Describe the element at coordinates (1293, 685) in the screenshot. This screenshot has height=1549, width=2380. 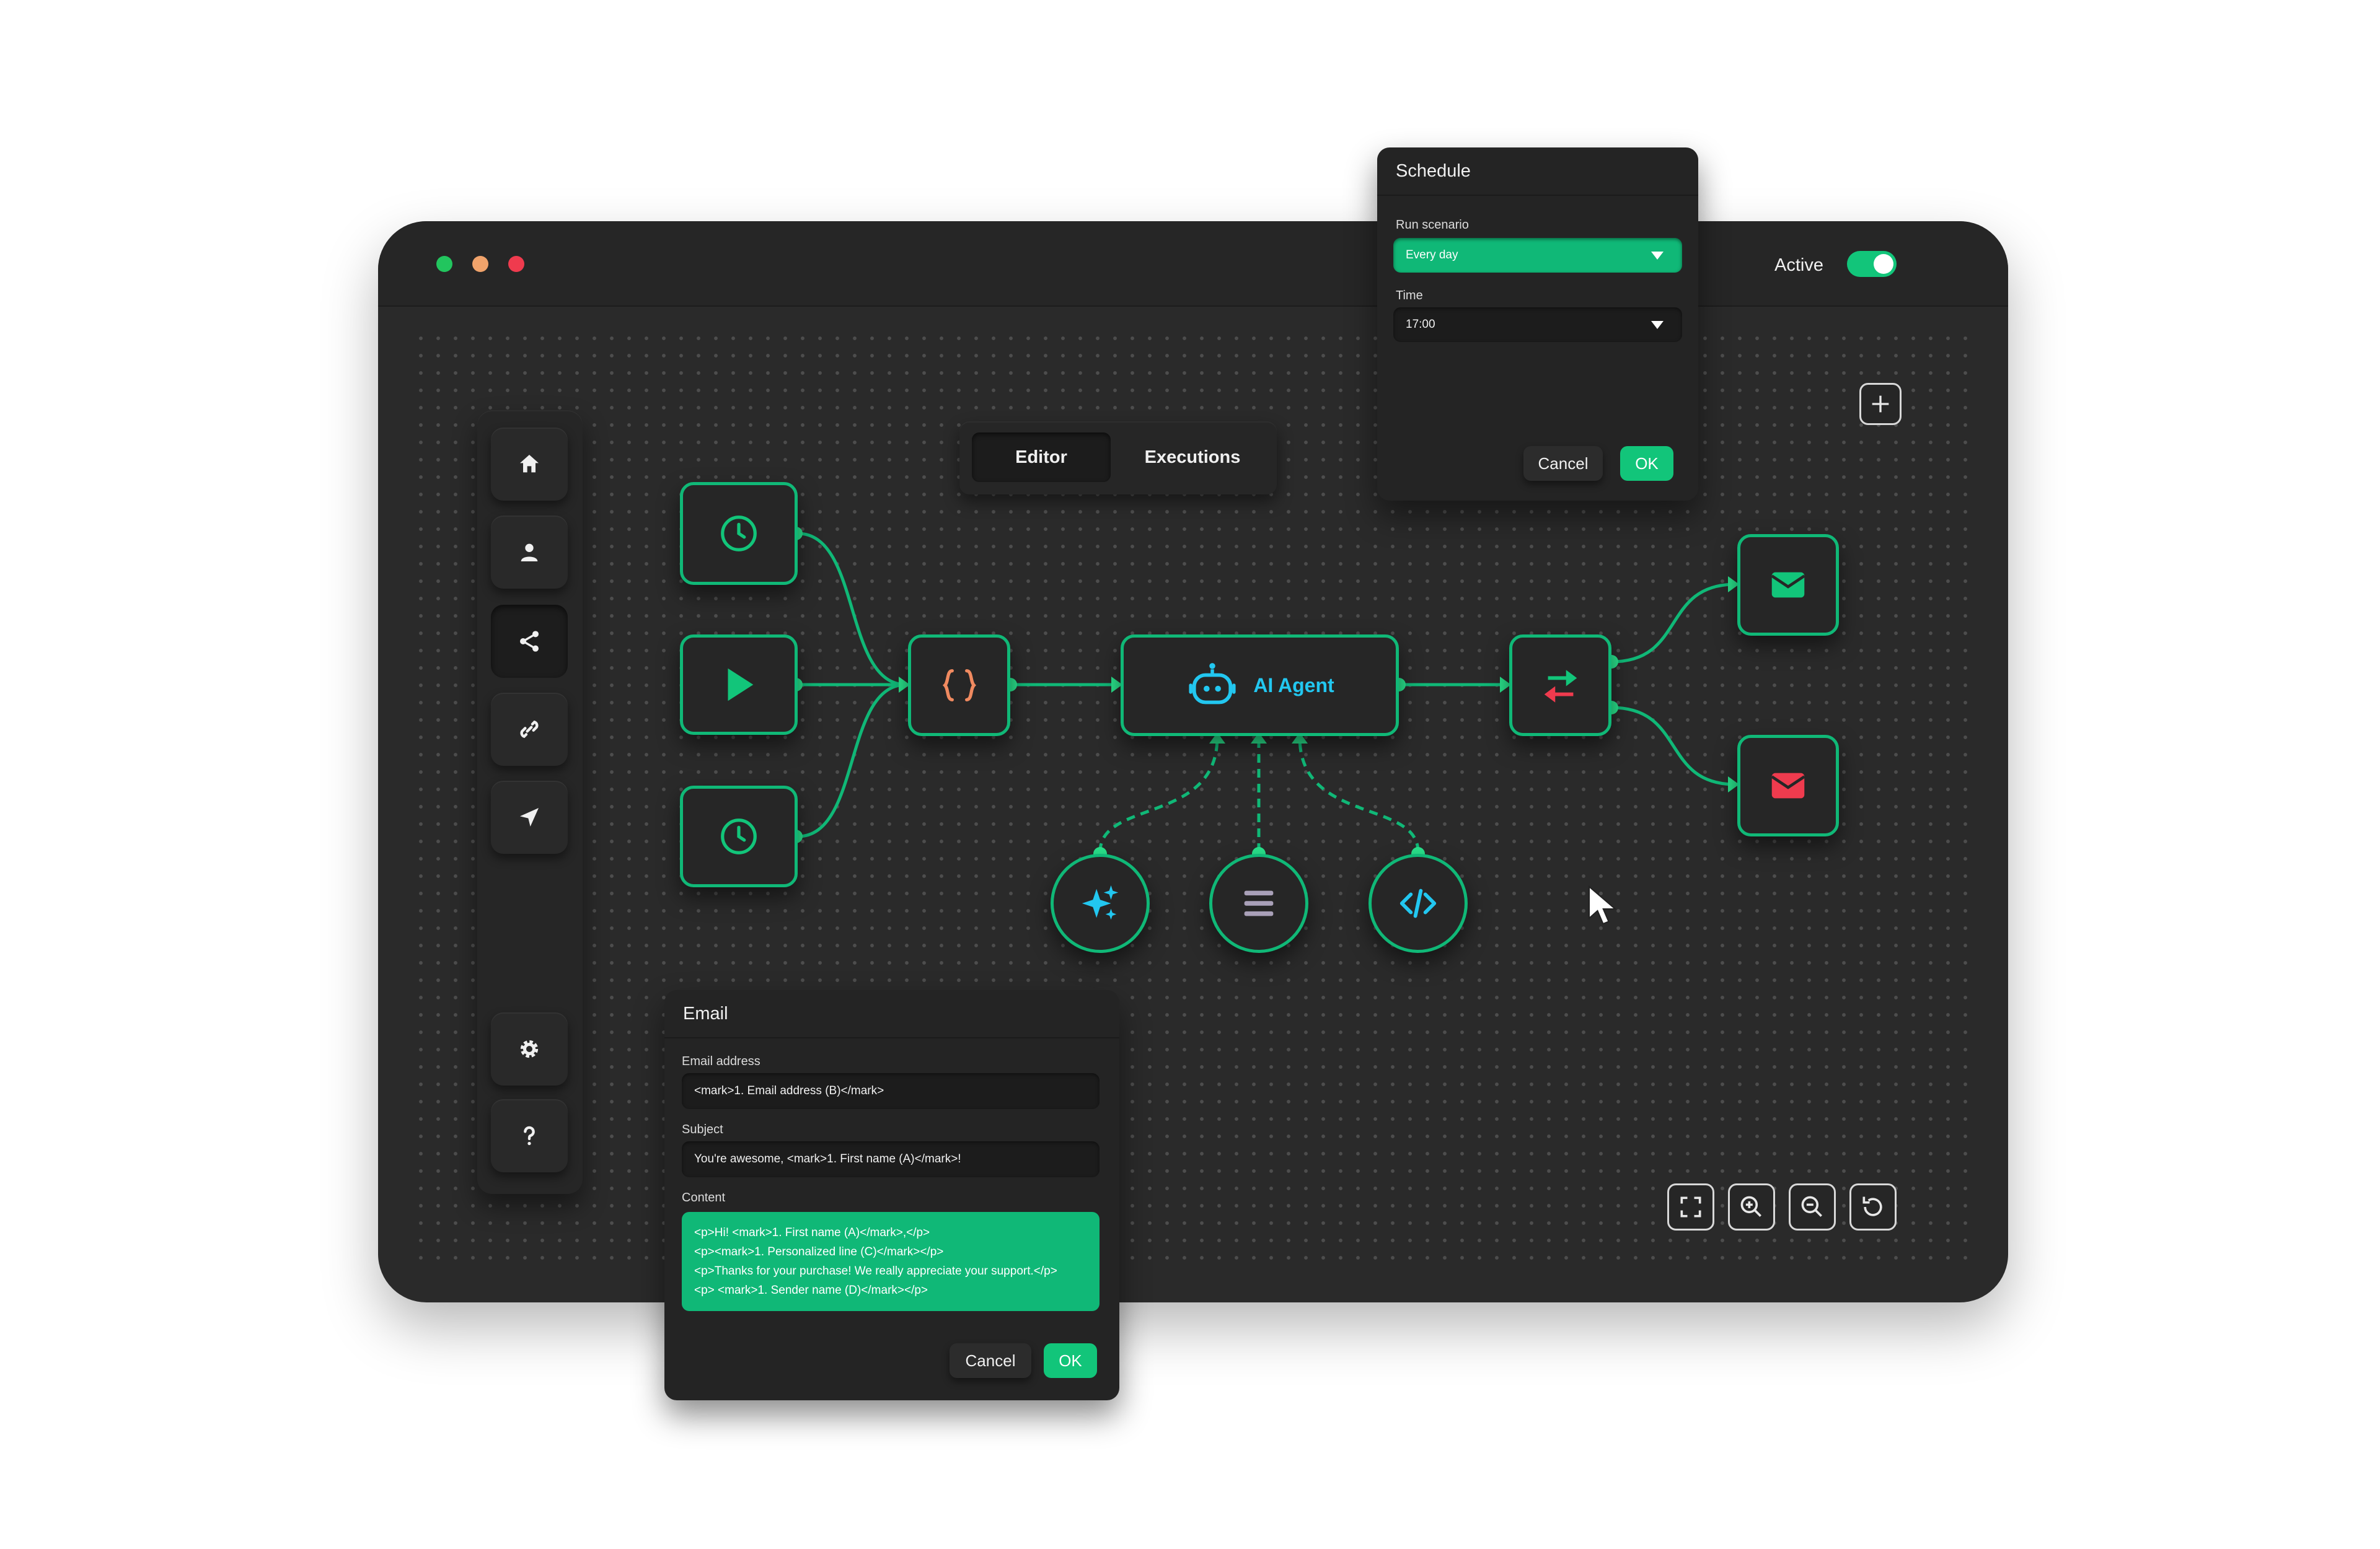
I see `ai-agent-label: AI Agent` at that location.